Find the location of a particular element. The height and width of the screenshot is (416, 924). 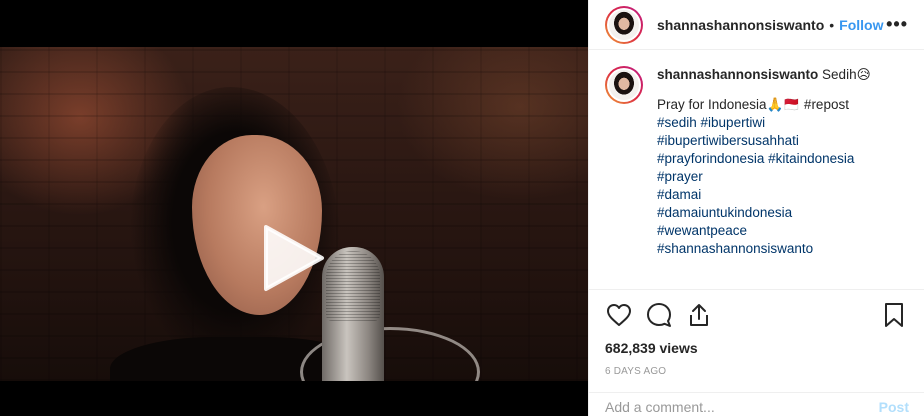

hashtag-line: #damai is located at coordinates (764, 195).